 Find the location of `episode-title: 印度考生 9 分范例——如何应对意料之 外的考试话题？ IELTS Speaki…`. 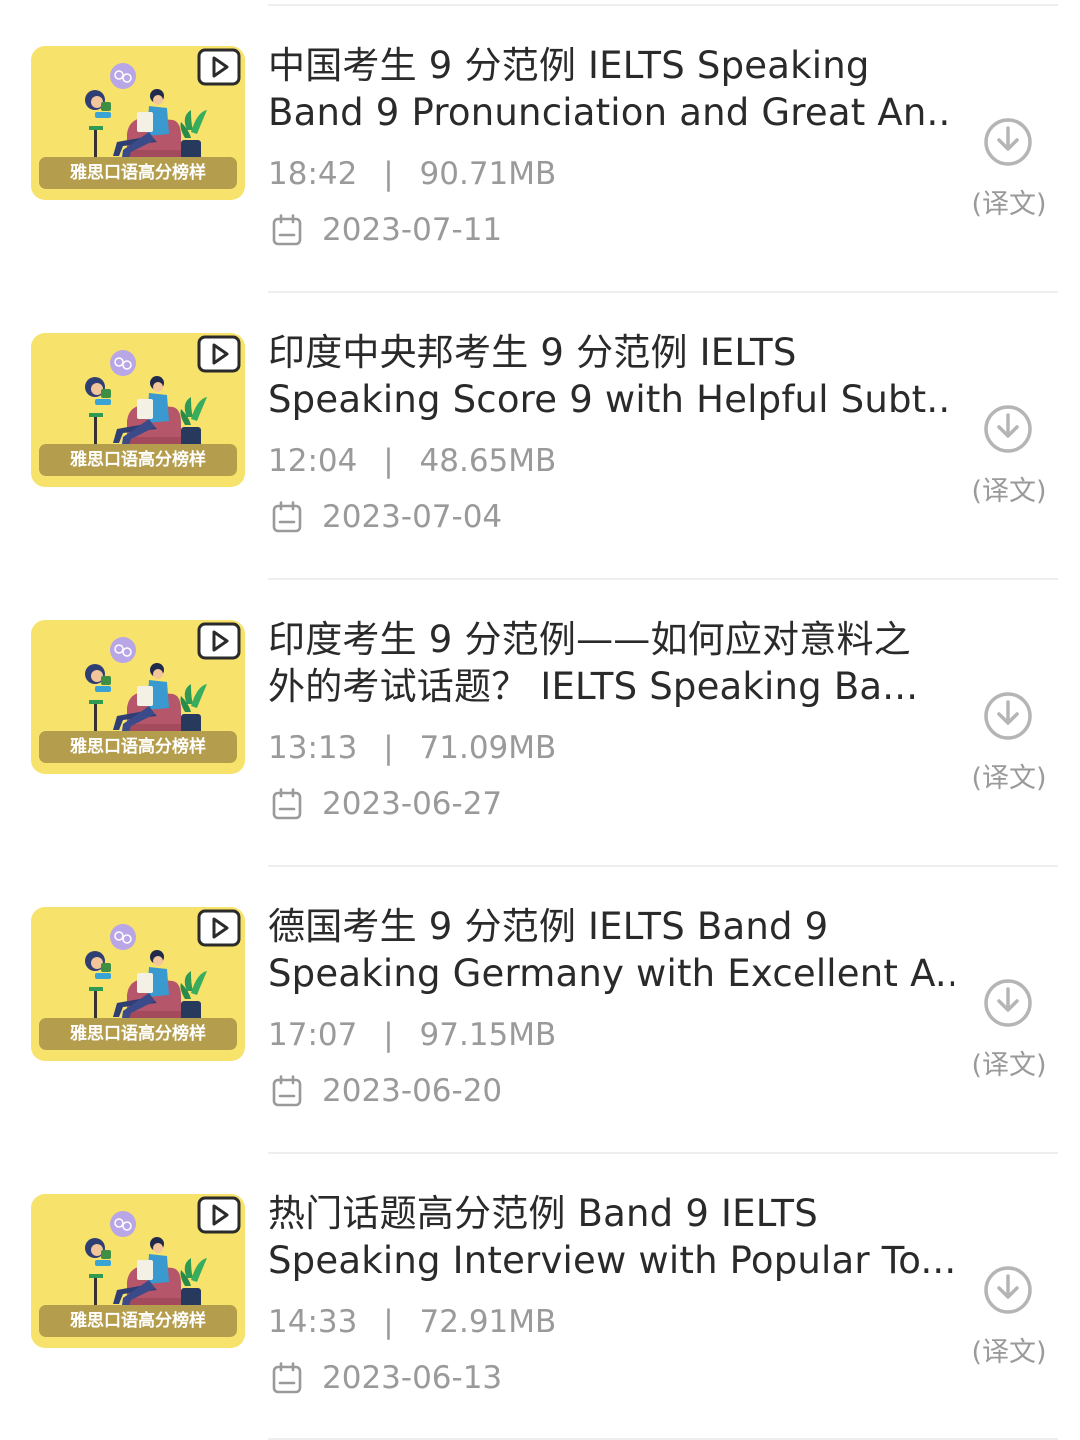

episode-title: 印度考生 9 分范例——如何应对意料之 外的考试话题？ IELTS Speaki… is located at coordinates (611, 663).